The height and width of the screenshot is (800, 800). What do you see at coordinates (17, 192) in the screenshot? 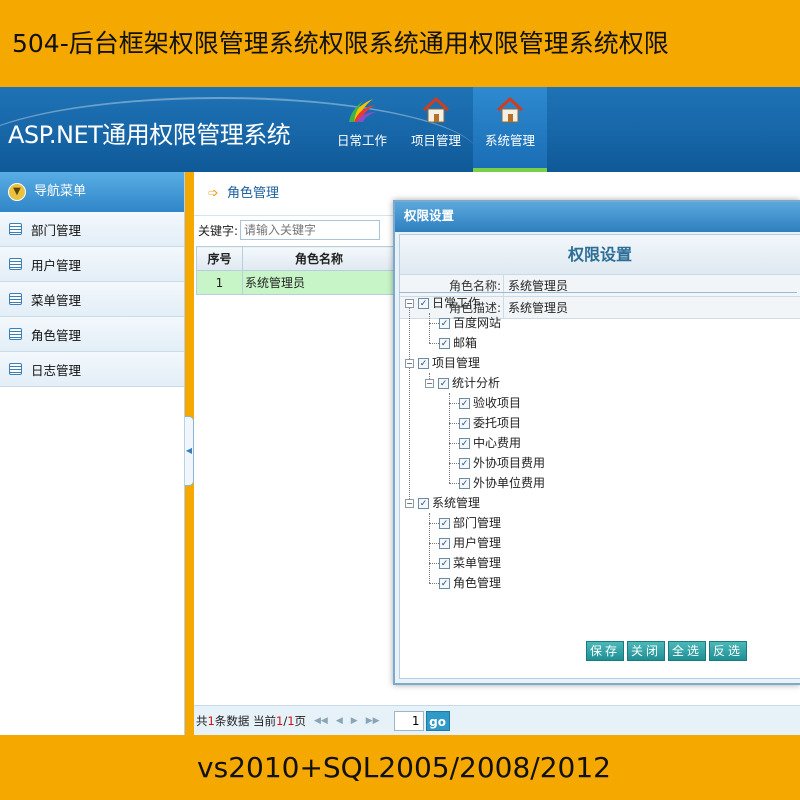
I see `chevron-down-icon: ▼` at bounding box center [17, 192].